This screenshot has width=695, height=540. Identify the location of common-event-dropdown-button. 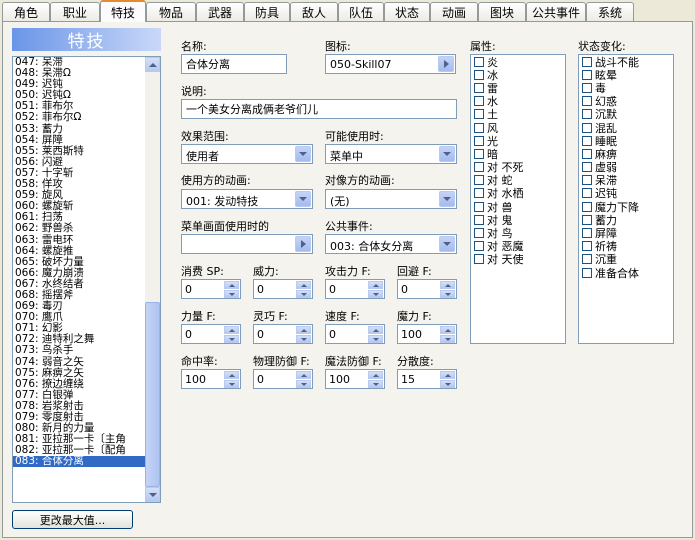
(447, 244).